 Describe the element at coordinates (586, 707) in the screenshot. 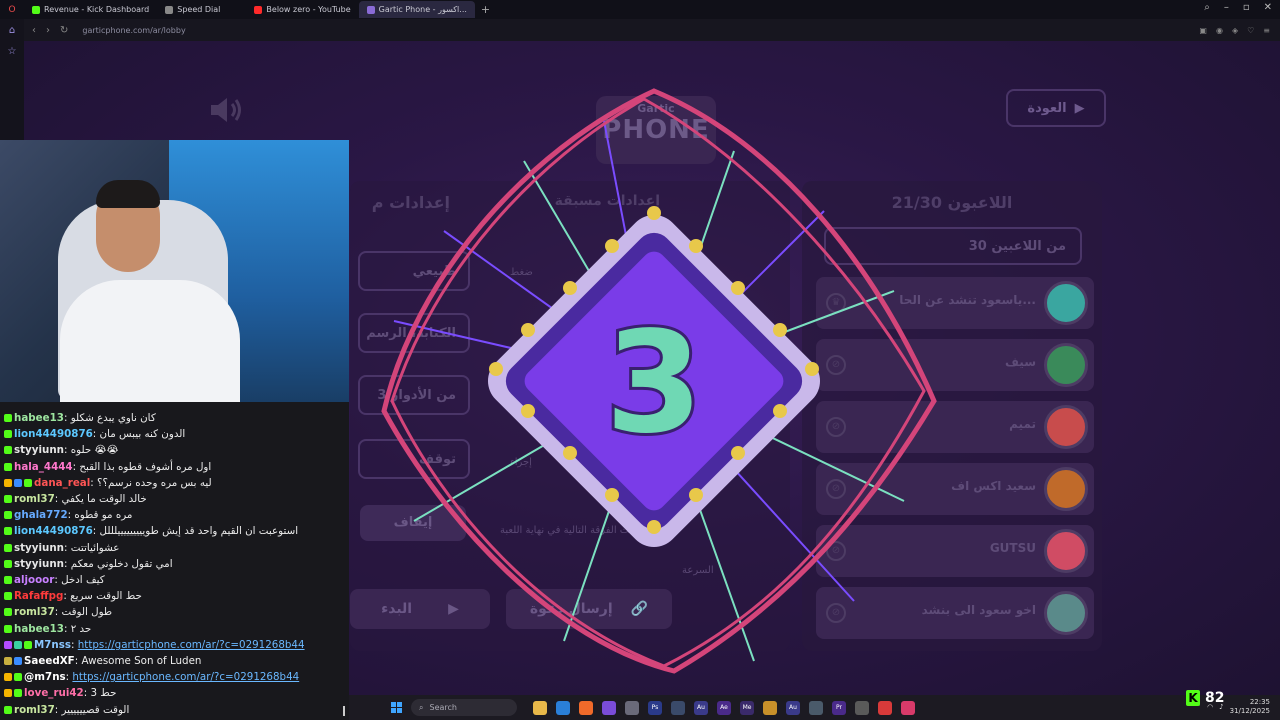

I see `brave-icon` at that location.